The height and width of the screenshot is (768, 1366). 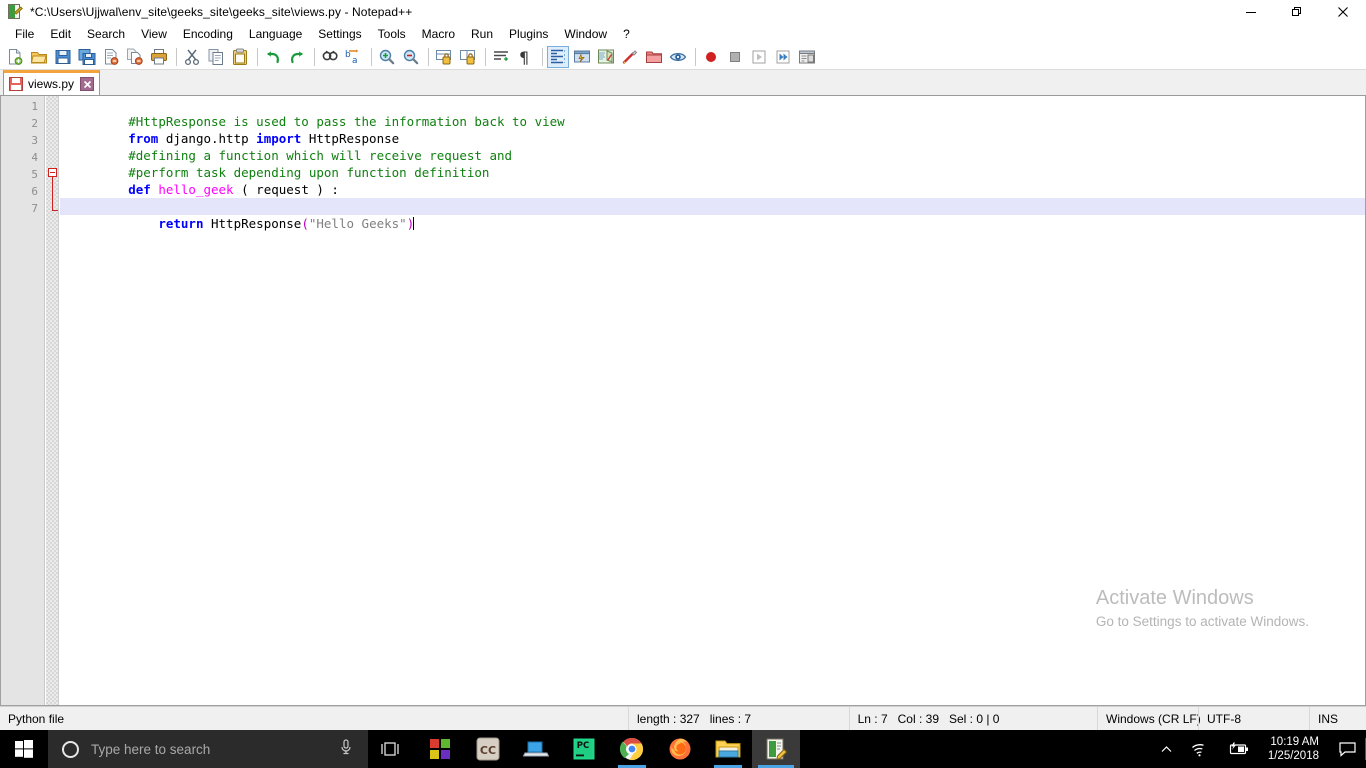 I want to click on menu-view: View, so click(x=154, y=34).